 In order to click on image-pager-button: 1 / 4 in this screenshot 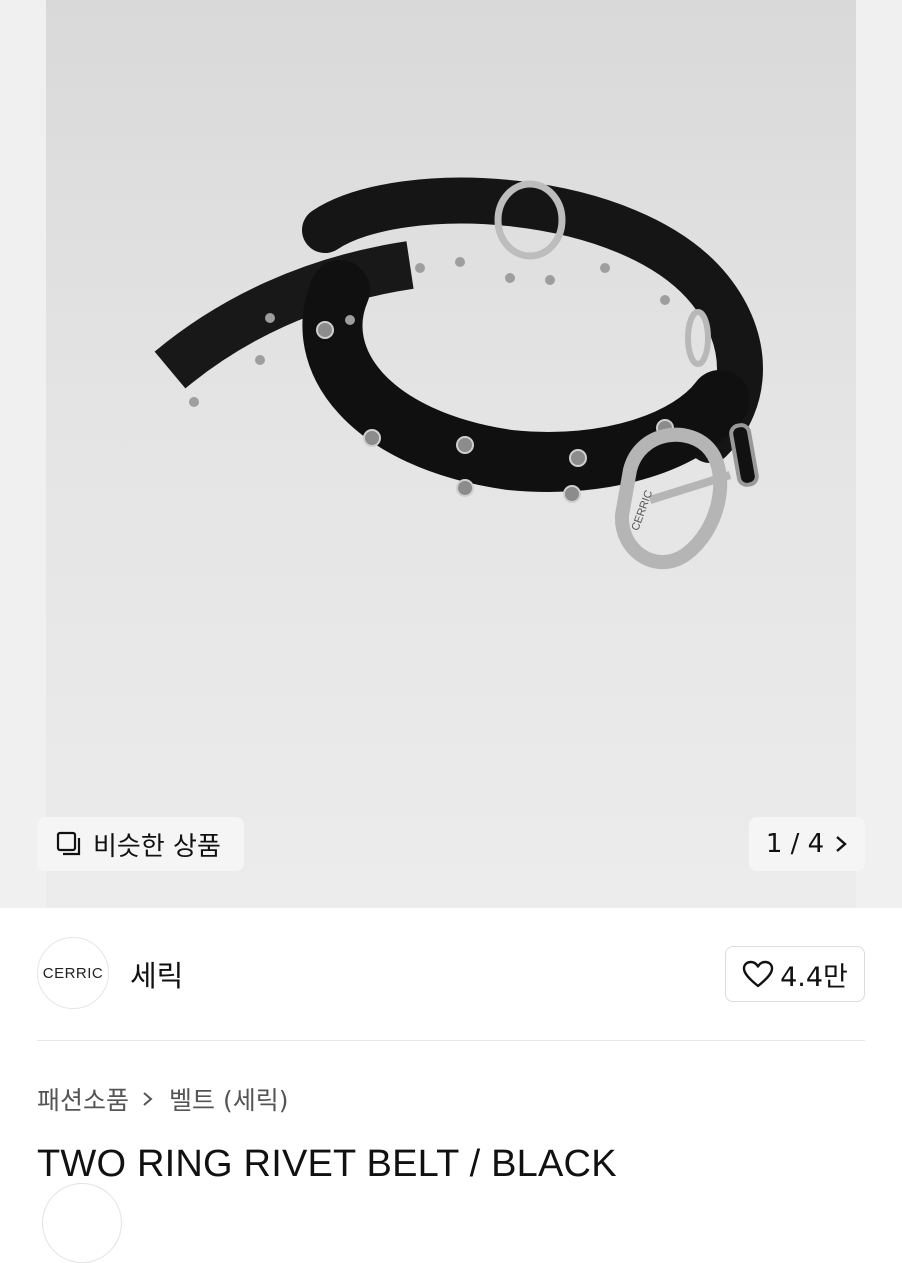, I will do `click(807, 844)`.